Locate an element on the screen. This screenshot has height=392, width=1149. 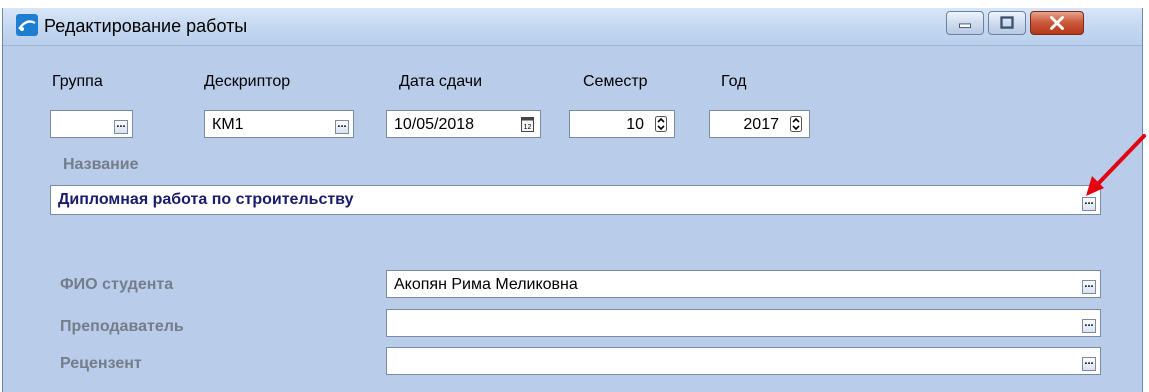
due-date-field: 10/05/2018 12 is located at coordinates (463, 124).